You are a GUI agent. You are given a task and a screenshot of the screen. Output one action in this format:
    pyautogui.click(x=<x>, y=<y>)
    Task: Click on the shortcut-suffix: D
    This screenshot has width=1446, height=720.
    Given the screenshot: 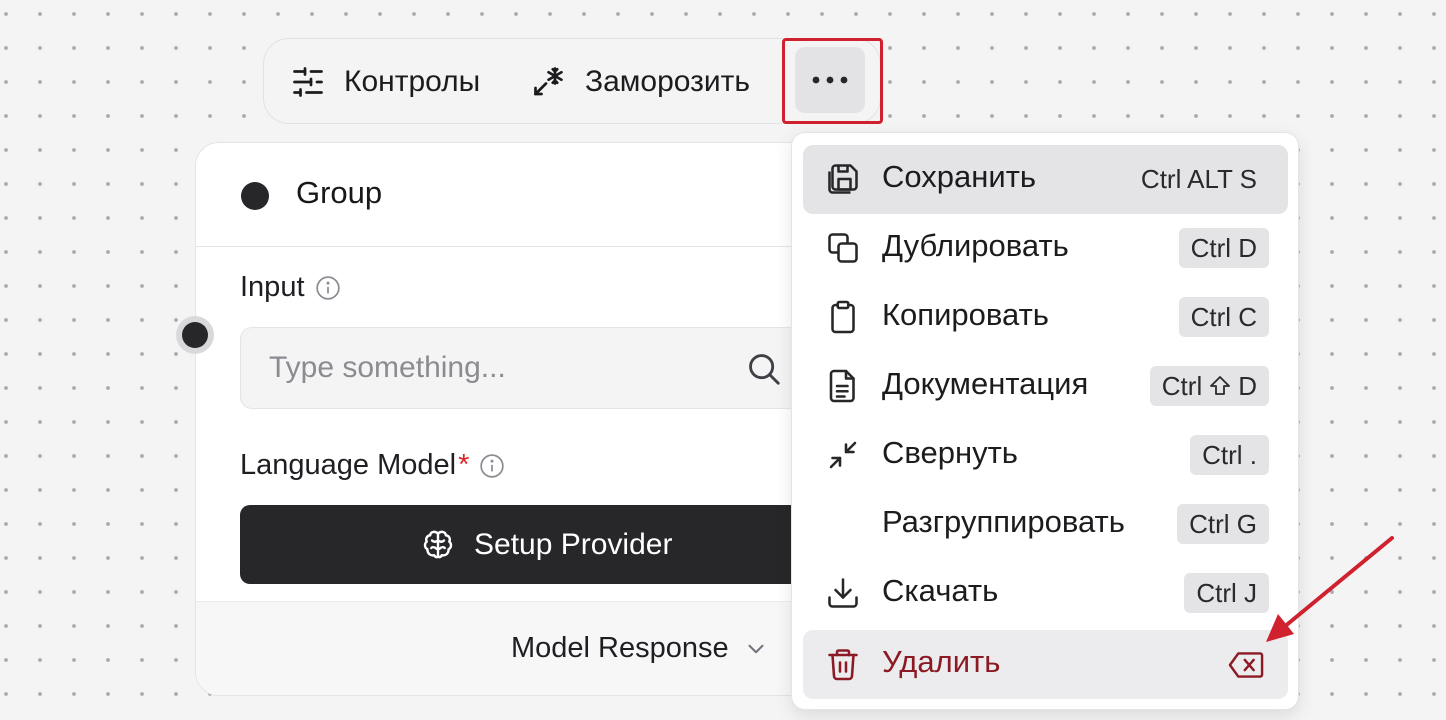 What is the action you would take?
    pyautogui.click(x=1247, y=385)
    